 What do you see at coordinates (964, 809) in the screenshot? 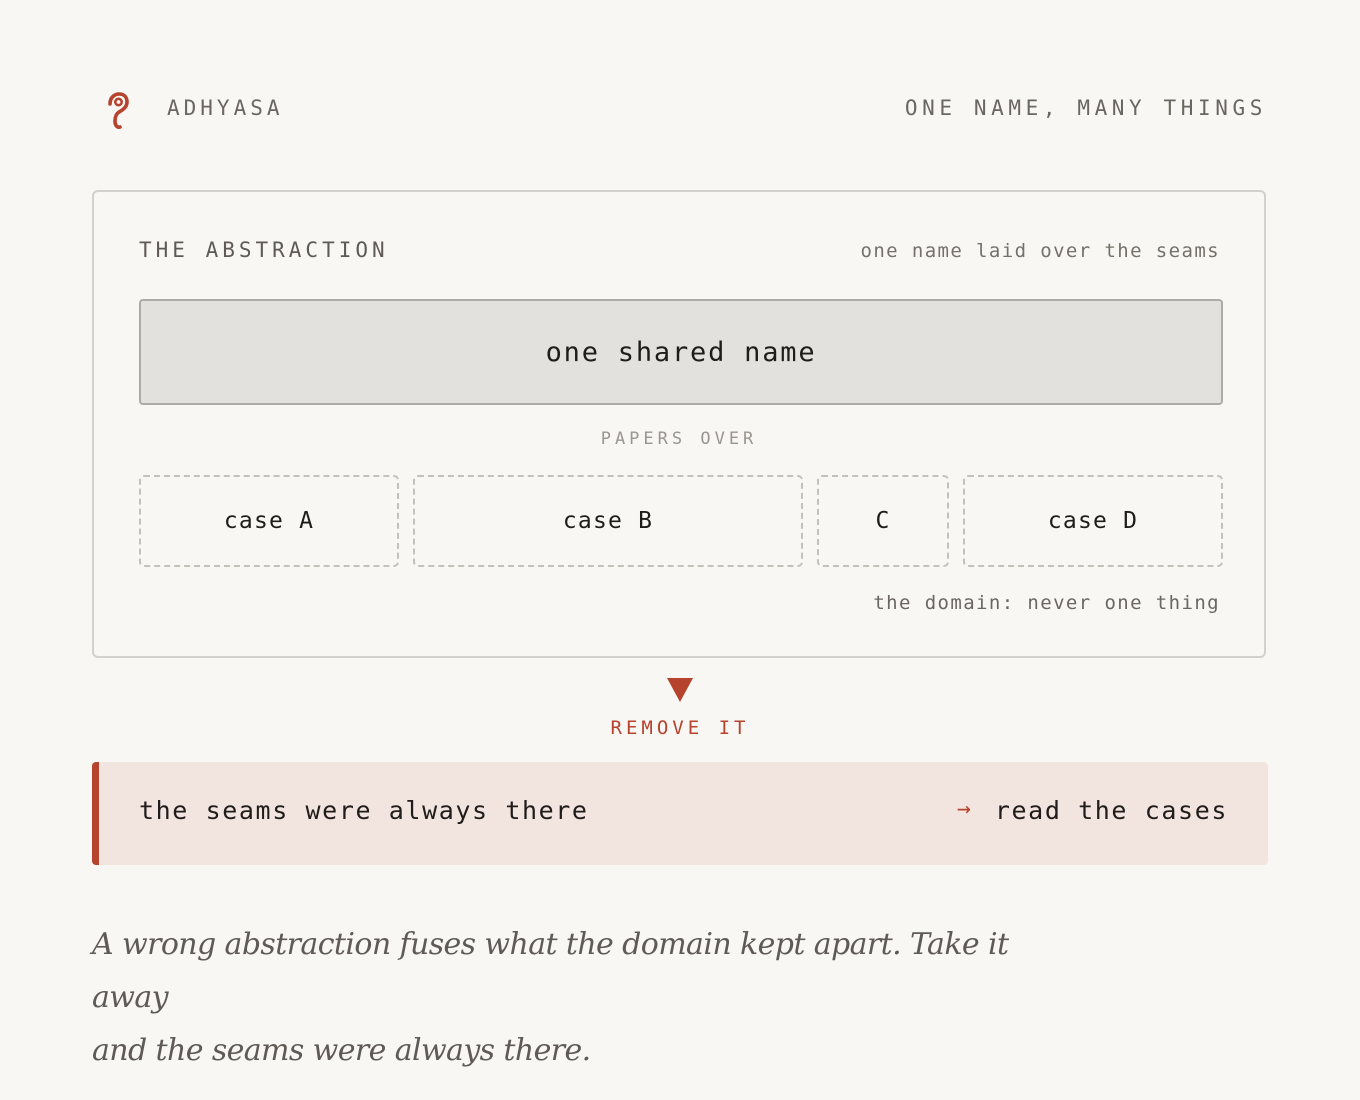
I see `right-arrow-icon: →` at bounding box center [964, 809].